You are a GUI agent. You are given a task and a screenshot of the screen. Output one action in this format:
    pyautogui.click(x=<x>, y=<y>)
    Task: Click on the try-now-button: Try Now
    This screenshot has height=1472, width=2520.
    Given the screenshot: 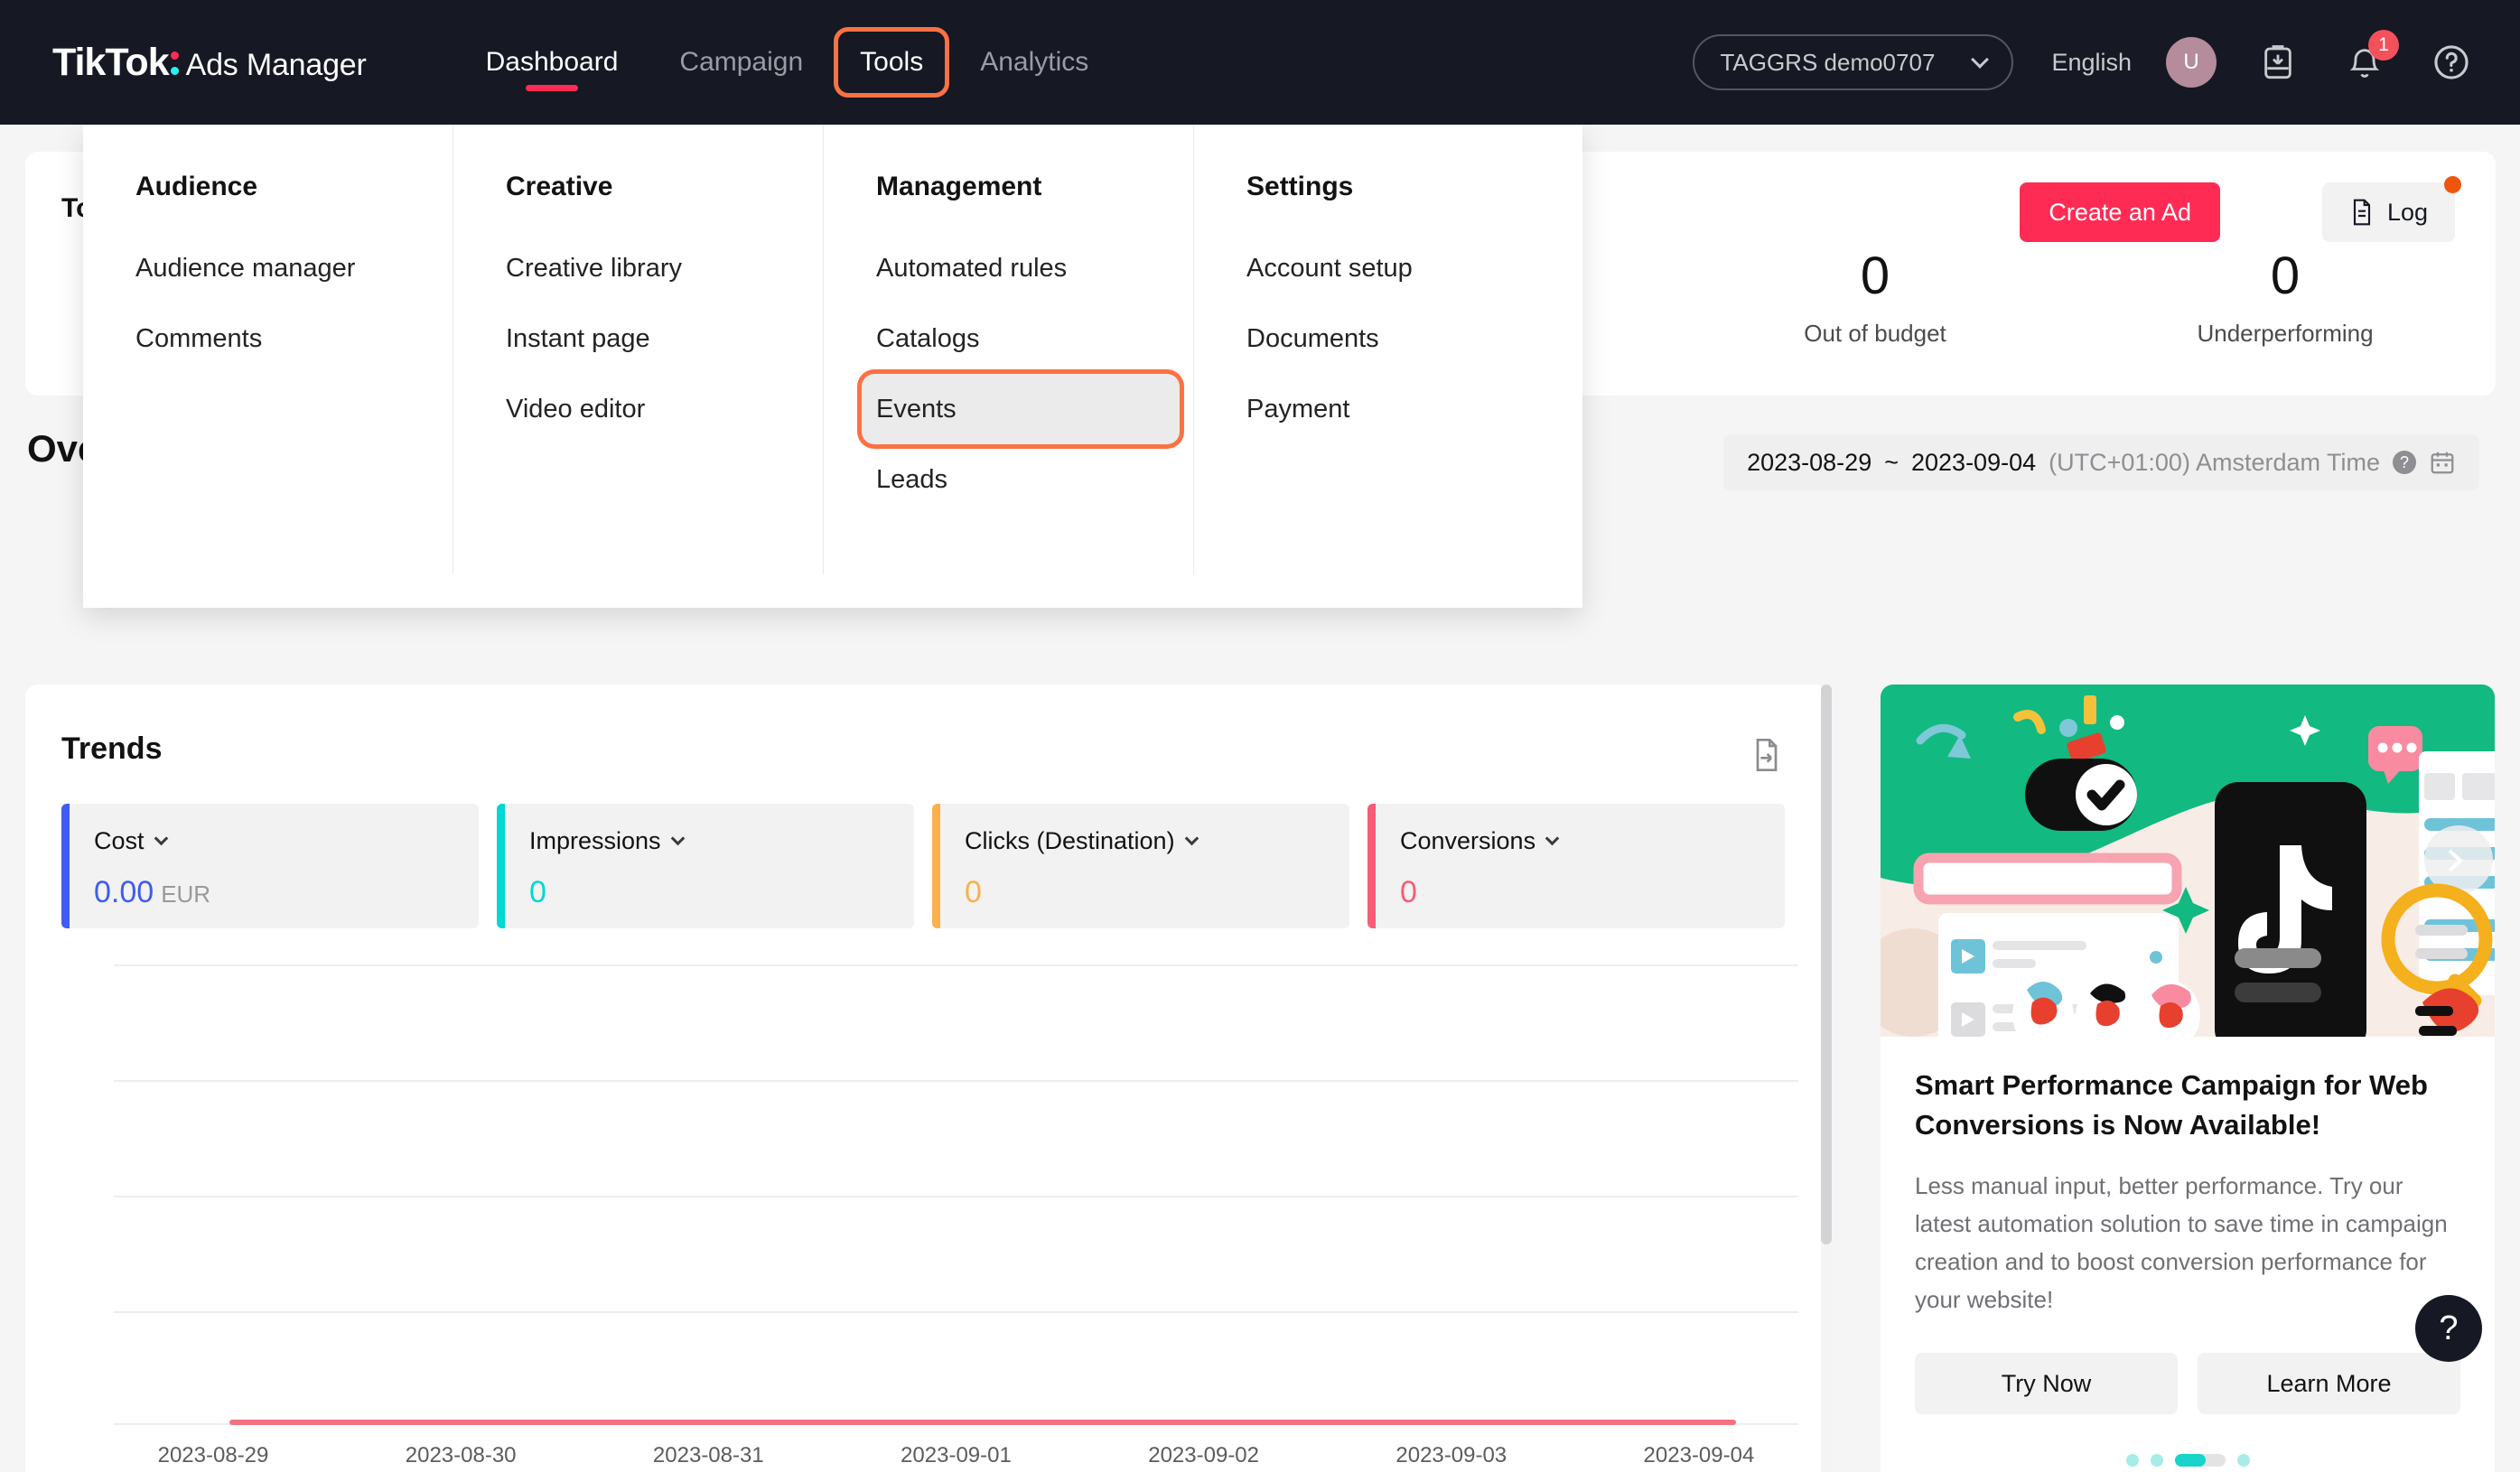 What is the action you would take?
    pyautogui.click(x=2047, y=1384)
    